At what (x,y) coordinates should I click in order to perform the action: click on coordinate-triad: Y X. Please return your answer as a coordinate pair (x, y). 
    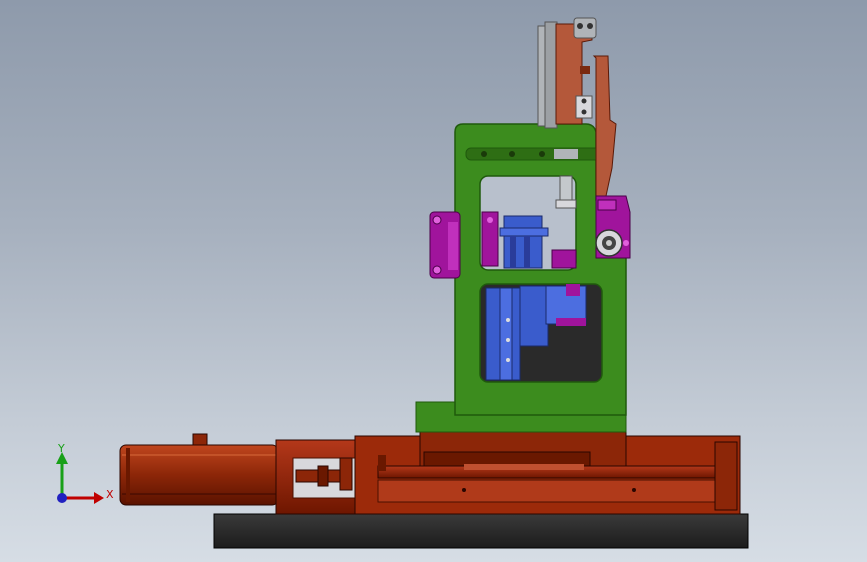
    Looking at the image, I should click on (80, 480).